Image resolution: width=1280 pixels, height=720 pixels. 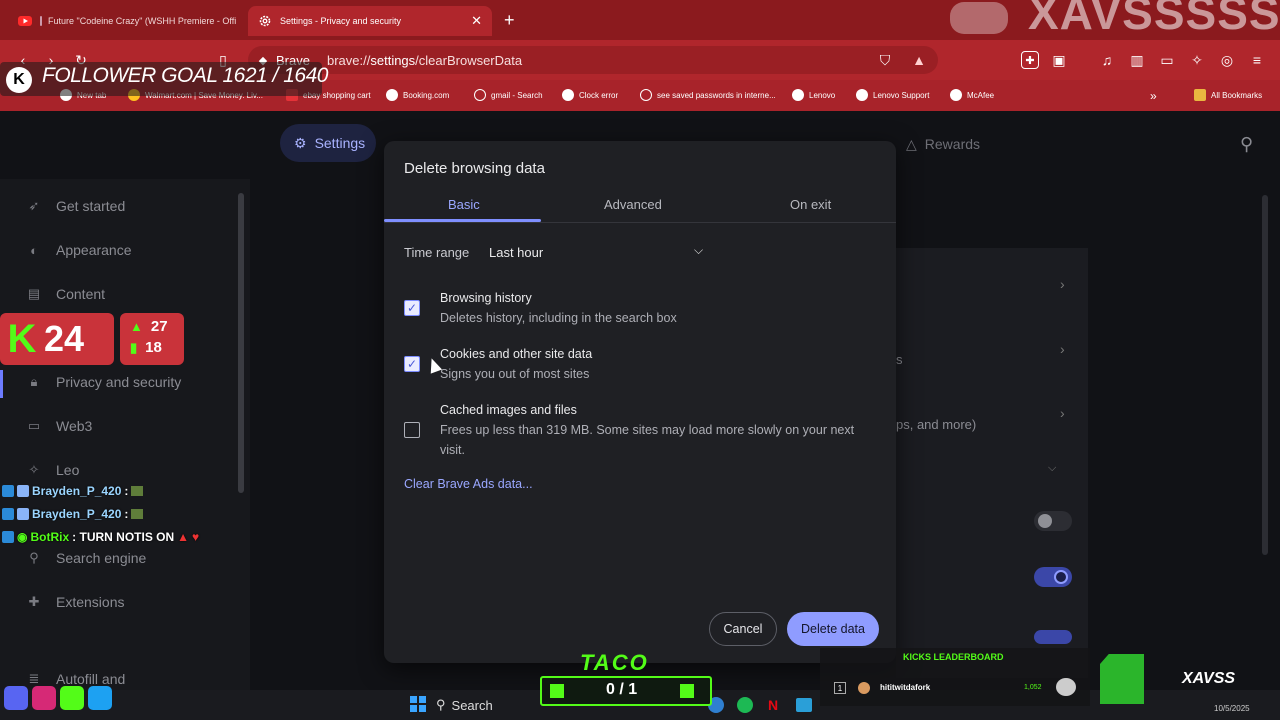 I want to click on cached-images-checkbox, so click(x=412, y=430).